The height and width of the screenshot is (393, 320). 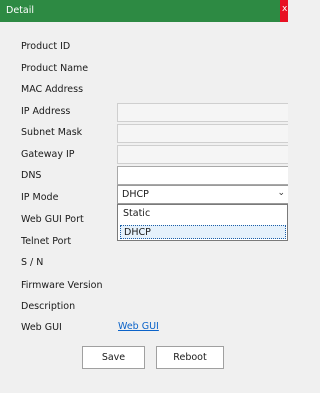 What do you see at coordinates (48, 306) in the screenshot?
I see `label-description: Description` at bounding box center [48, 306].